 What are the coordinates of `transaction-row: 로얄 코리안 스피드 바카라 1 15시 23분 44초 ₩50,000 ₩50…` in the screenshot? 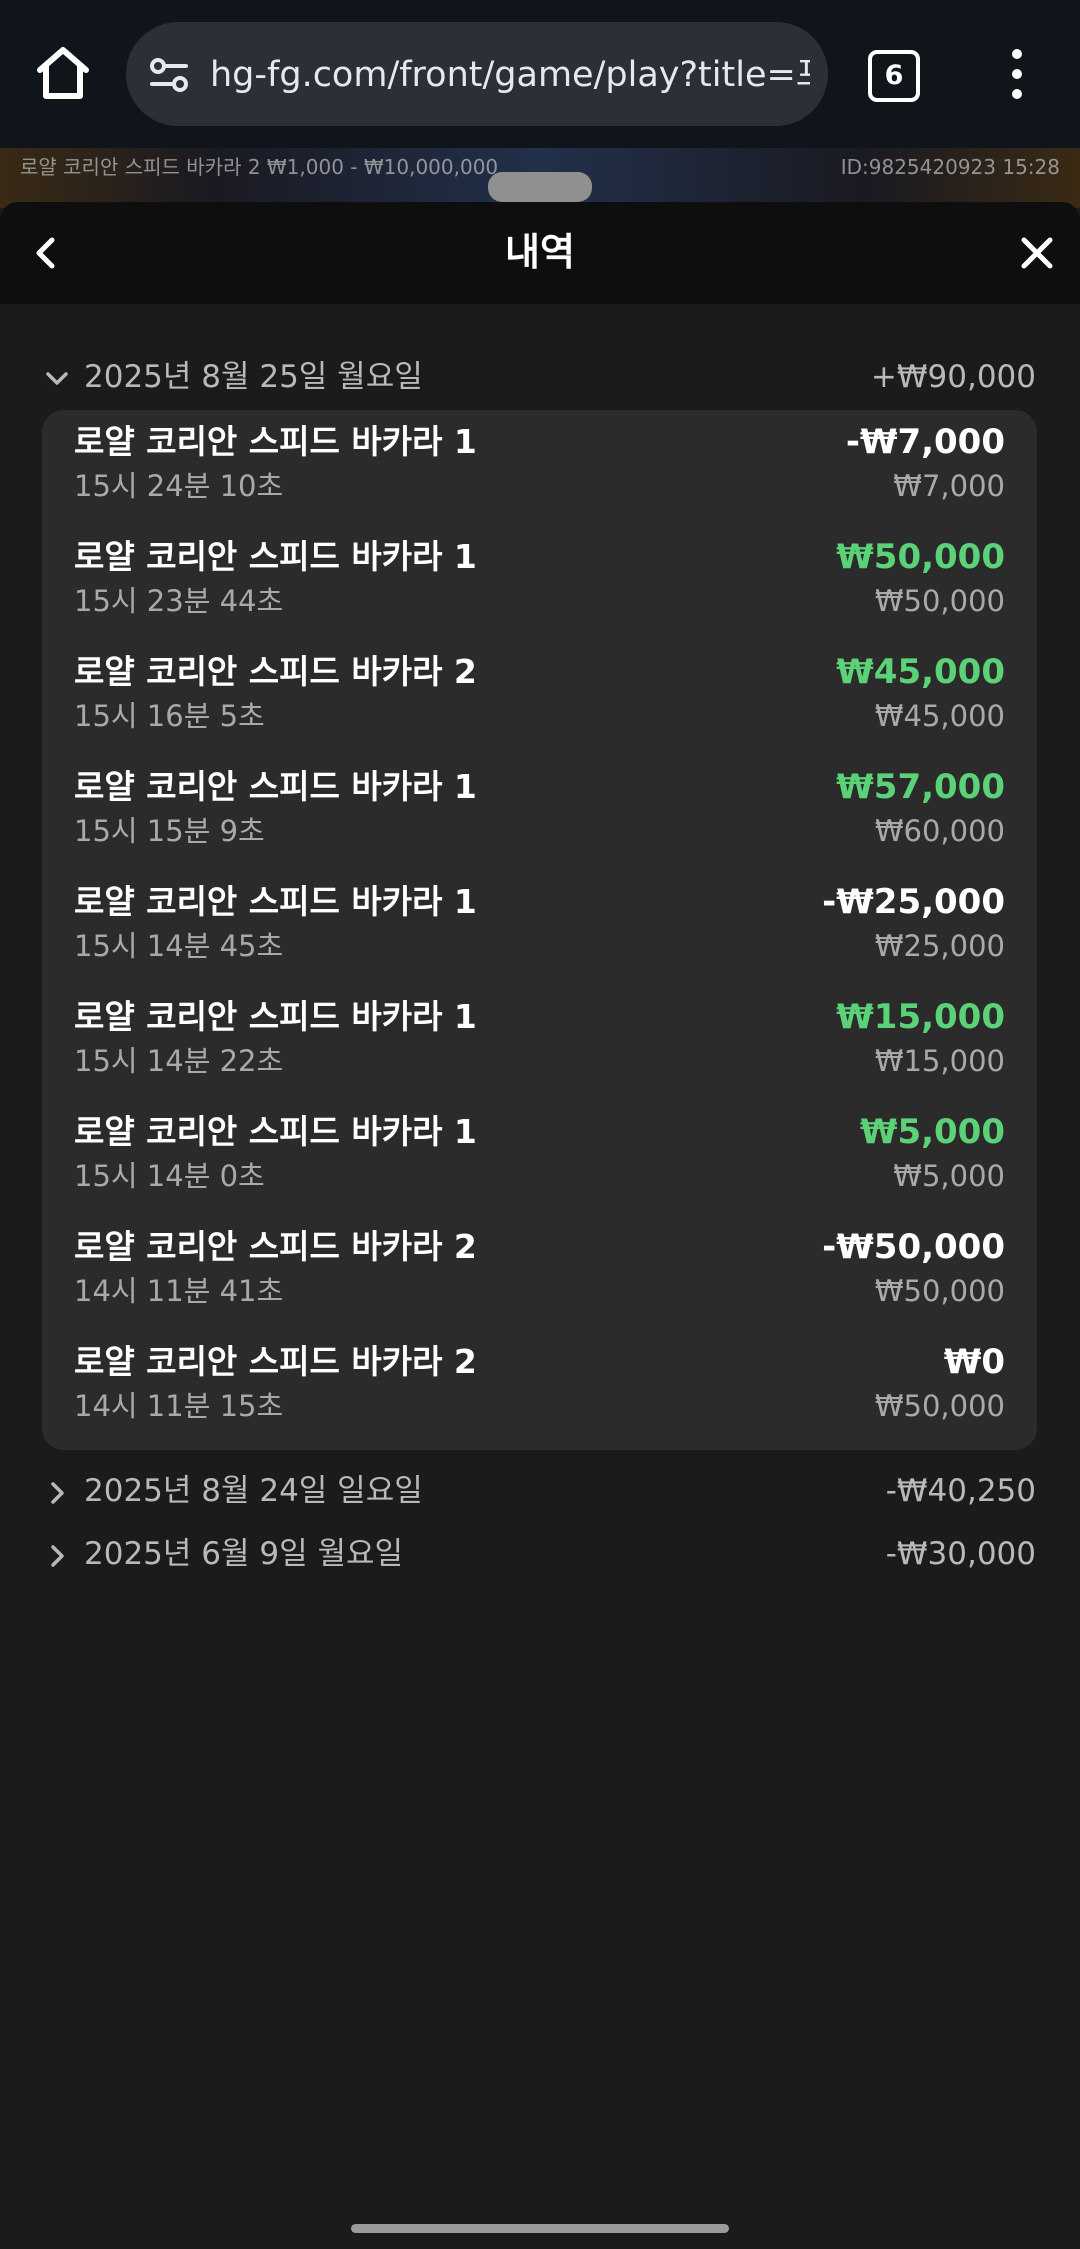 It's located at (539, 582).